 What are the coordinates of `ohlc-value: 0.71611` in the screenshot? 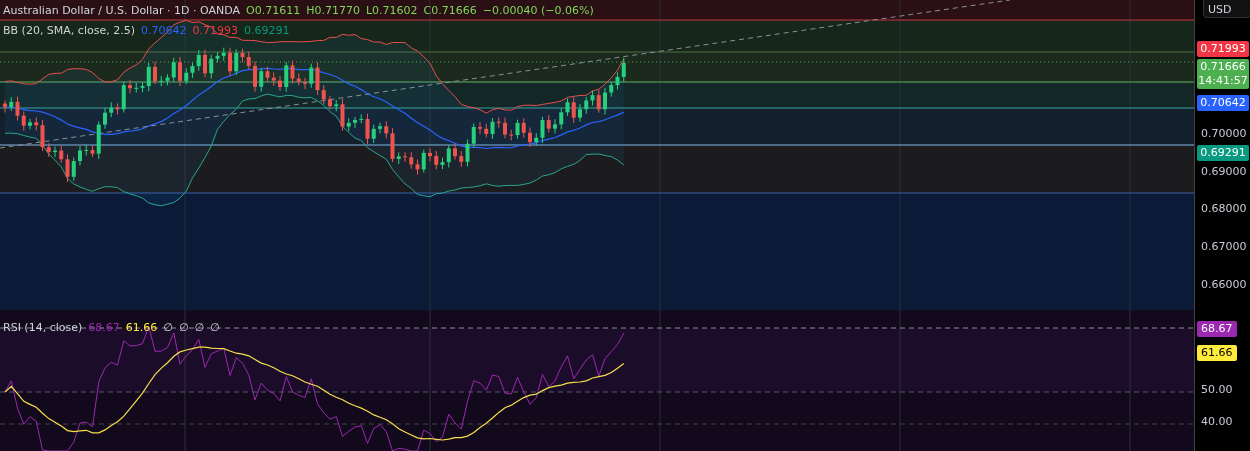 It's located at (277, 10).